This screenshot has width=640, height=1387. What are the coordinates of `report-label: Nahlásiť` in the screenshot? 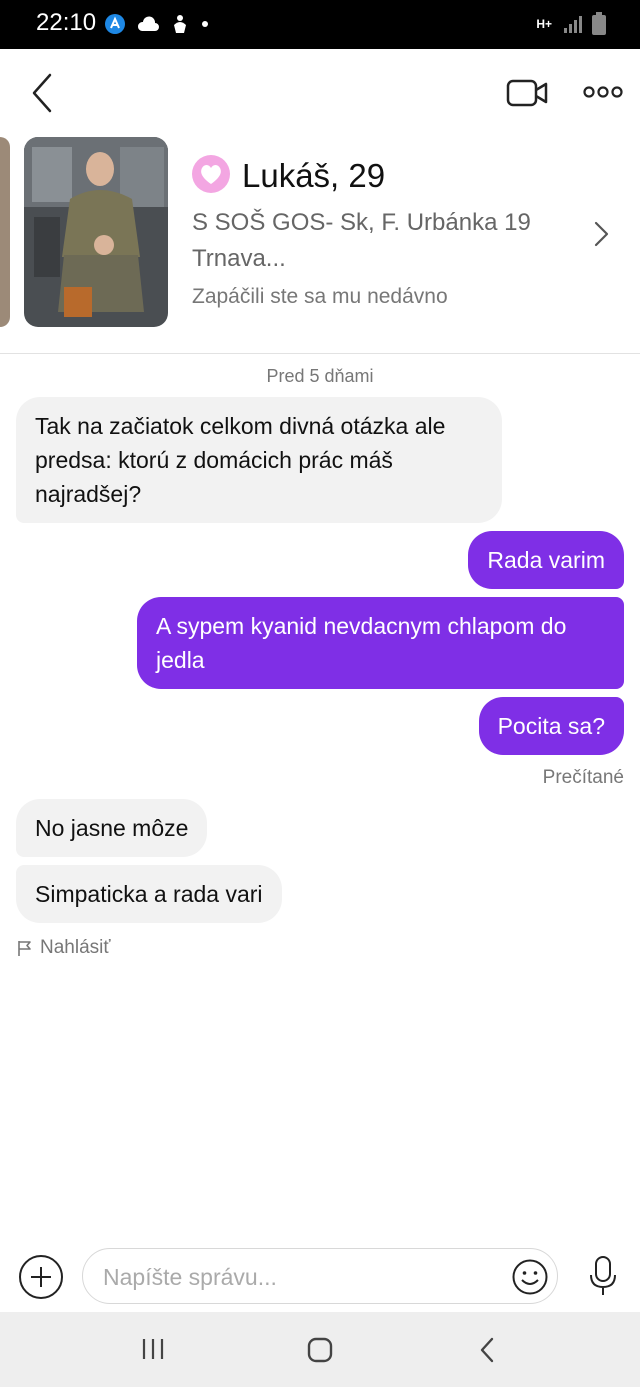 It's located at (75, 947).